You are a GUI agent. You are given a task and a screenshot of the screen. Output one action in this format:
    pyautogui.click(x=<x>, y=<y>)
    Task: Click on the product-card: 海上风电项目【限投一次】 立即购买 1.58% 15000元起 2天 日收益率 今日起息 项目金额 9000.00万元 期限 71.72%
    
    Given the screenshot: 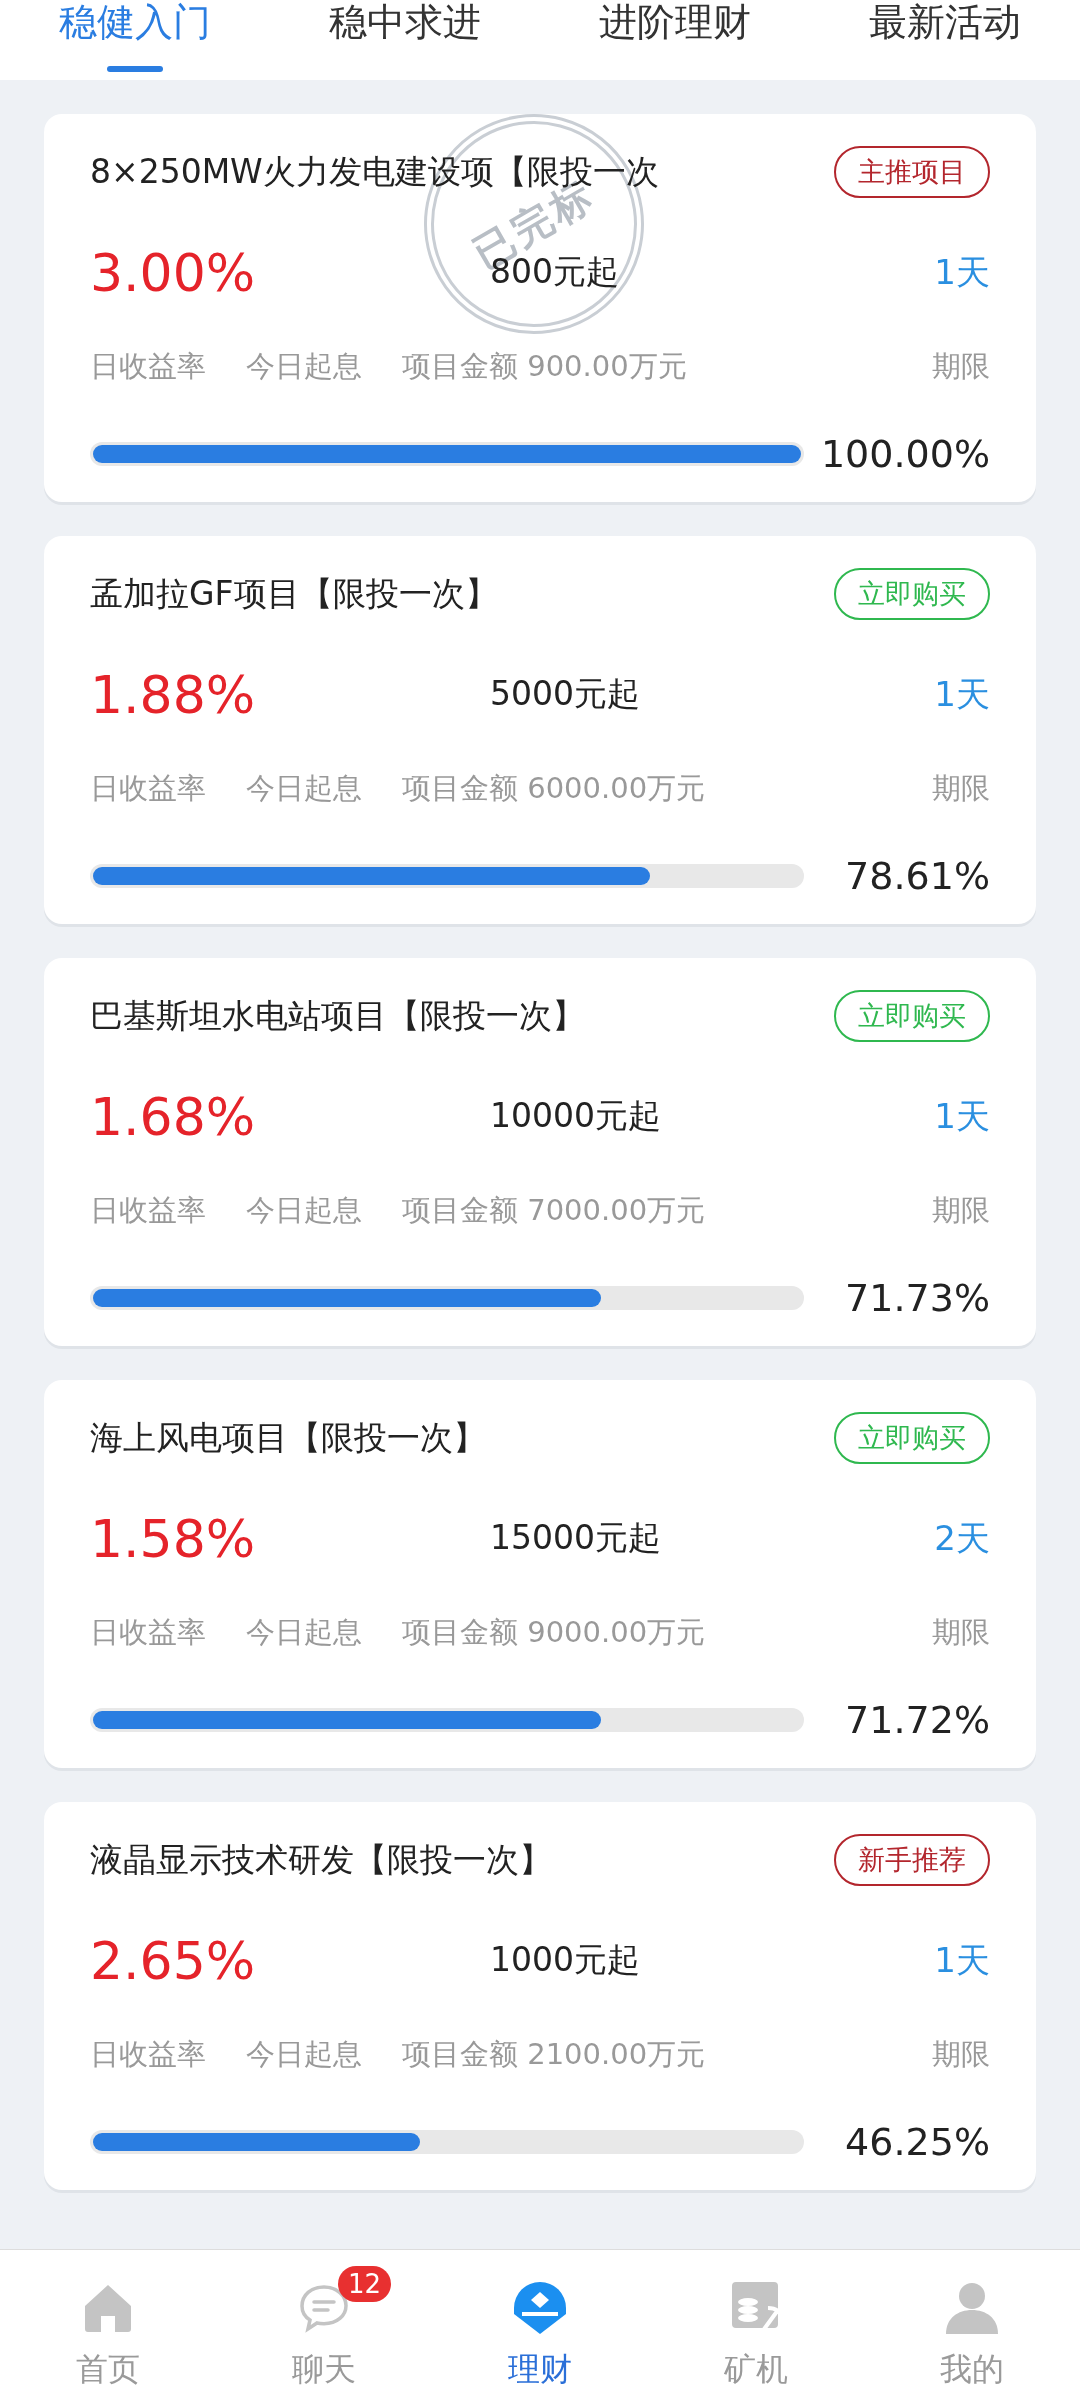 What is the action you would take?
    pyautogui.click(x=540, y=1574)
    